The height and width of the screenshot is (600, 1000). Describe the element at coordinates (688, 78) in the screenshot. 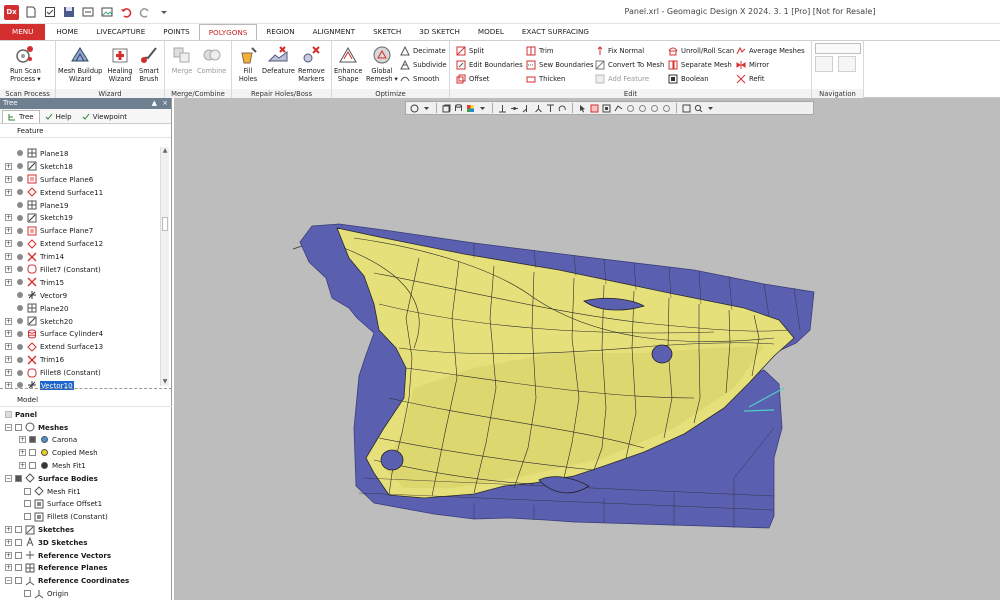

I see `boolean-button: Boolean` at that location.